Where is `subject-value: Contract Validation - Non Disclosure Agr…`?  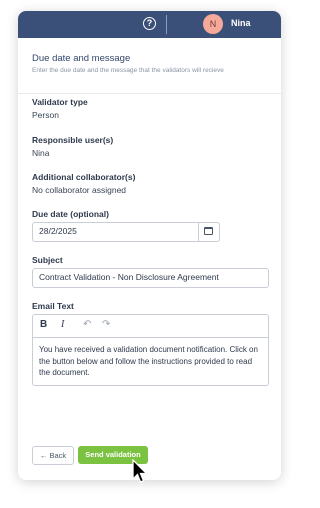 subject-value: Contract Validation - Non Disclosure Agr… is located at coordinates (129, 277).